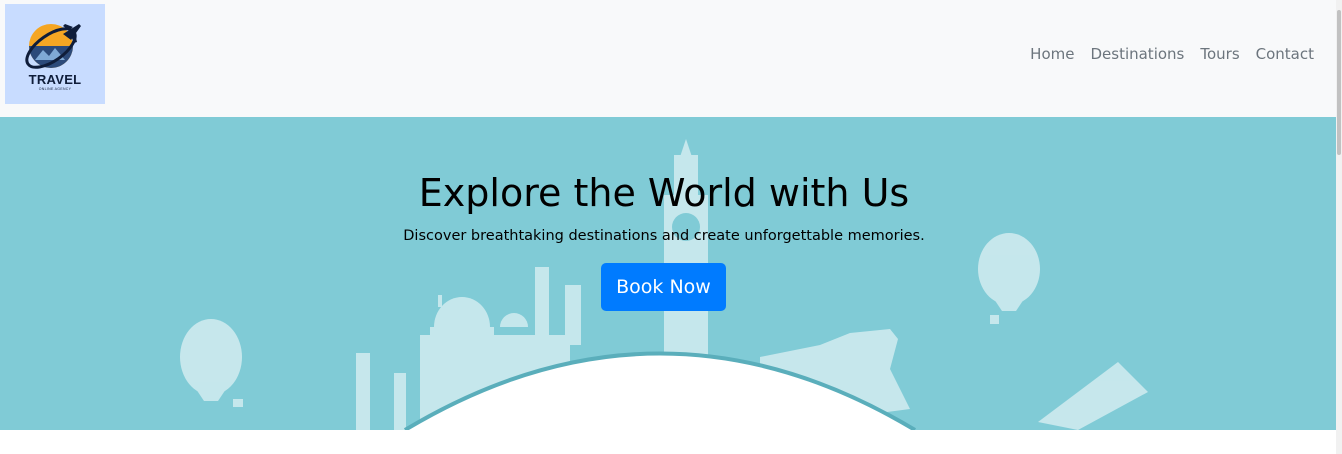 Image resolution: width=1342 pixels, height=454 pixels. Describe the element at coordinates (1137, 54) in the screenshot. I see `nav-link-destinations: Destinations` at that location.